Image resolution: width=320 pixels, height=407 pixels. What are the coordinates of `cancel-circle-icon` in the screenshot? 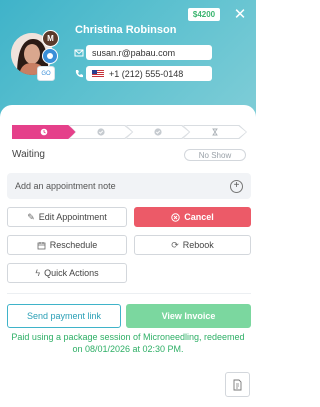 It's located at (175, 217).